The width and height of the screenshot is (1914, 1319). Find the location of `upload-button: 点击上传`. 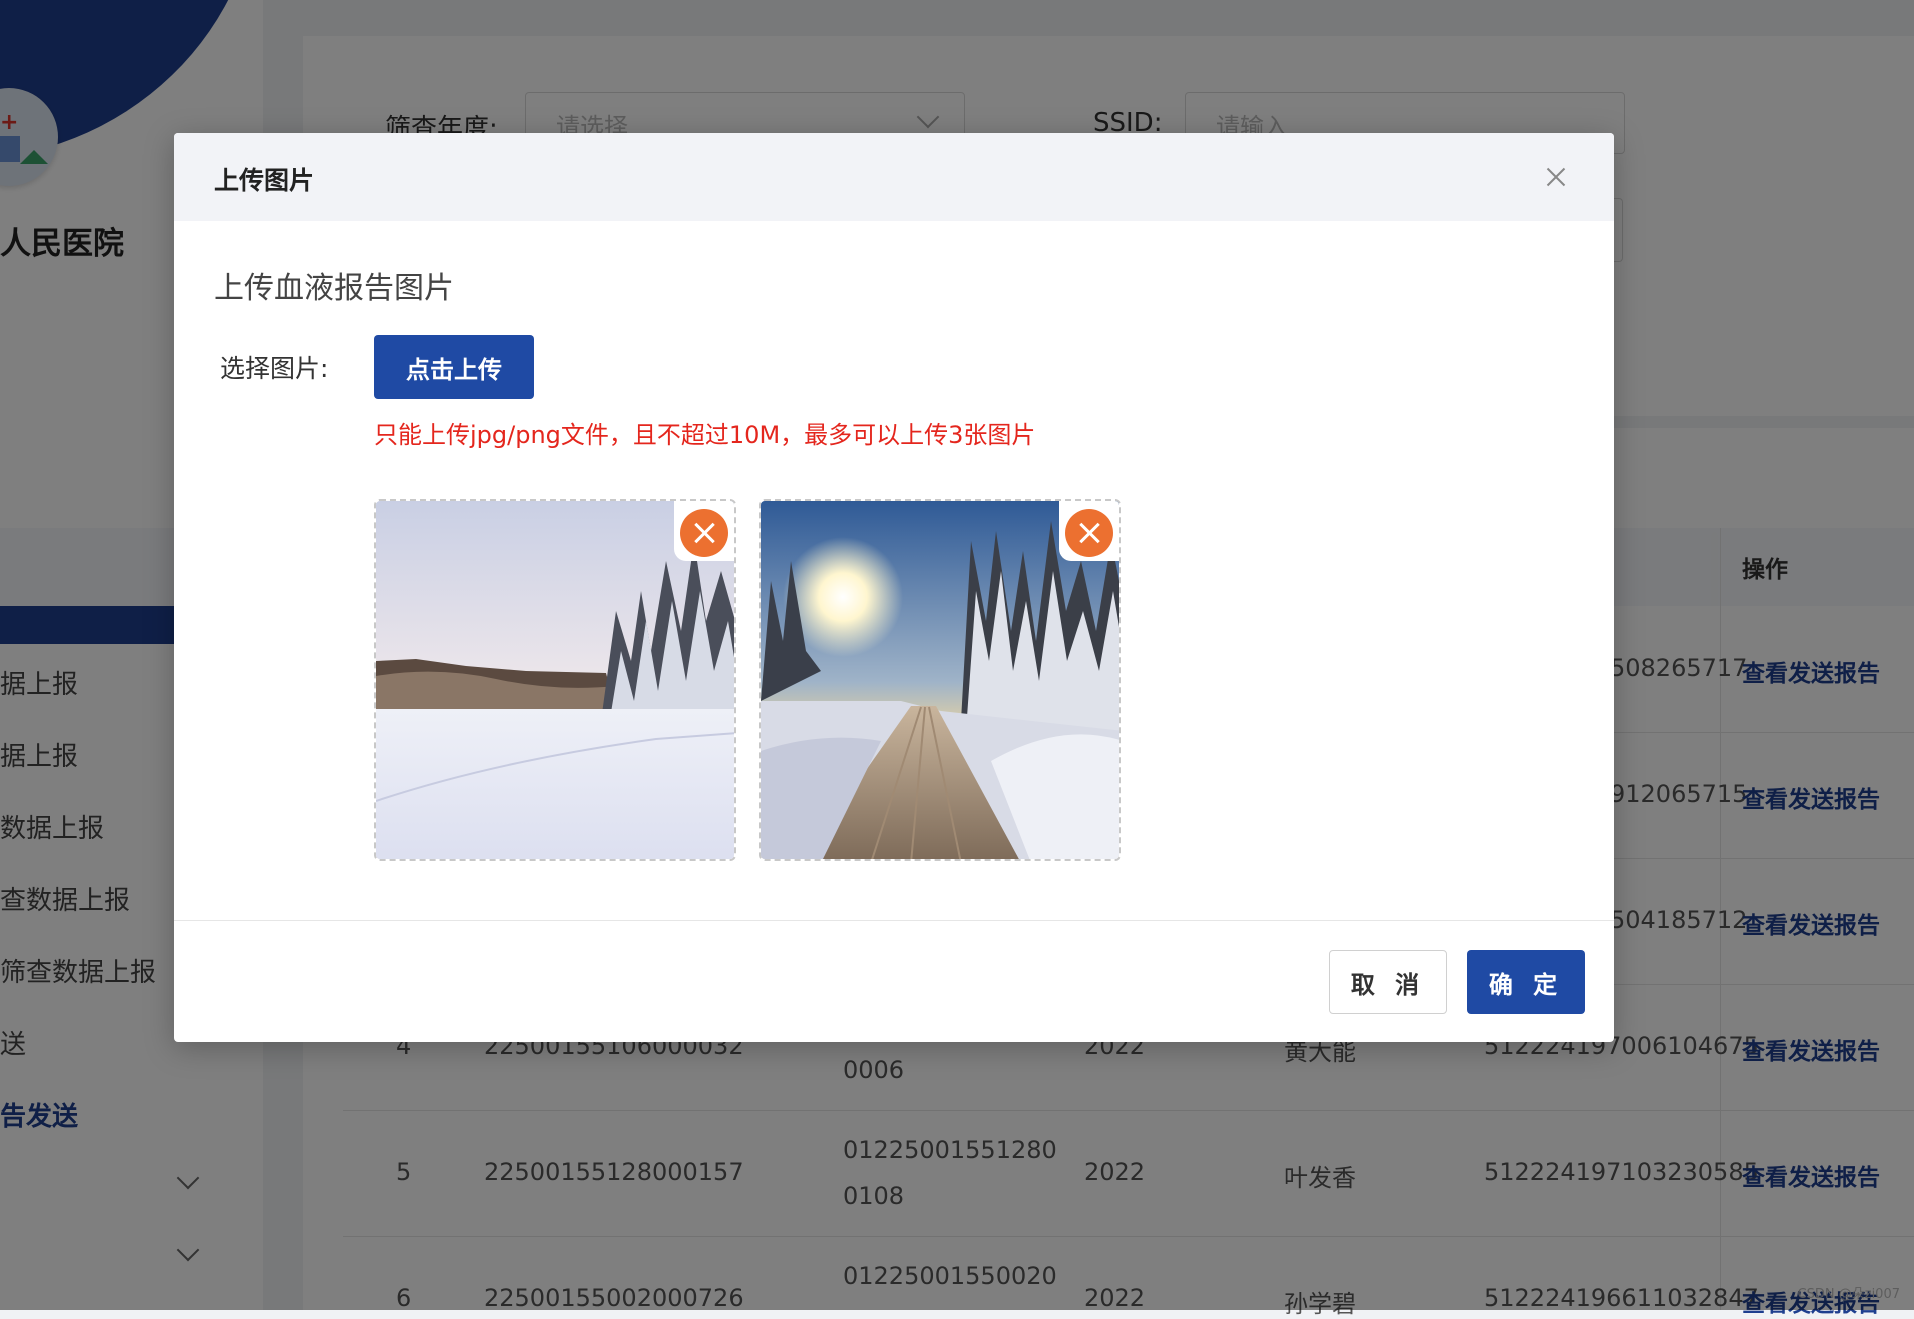

upload-button: 点击上传 is located at coordinates (454, 367).